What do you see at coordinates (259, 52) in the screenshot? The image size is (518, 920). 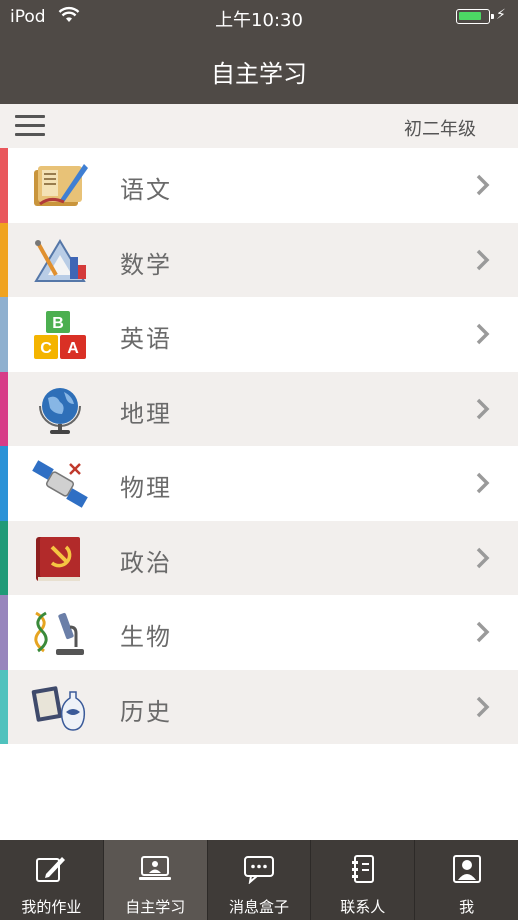 I see `header: iPod 上午10:30 ⚡ 自主学习` at bounding box center [259, 52].